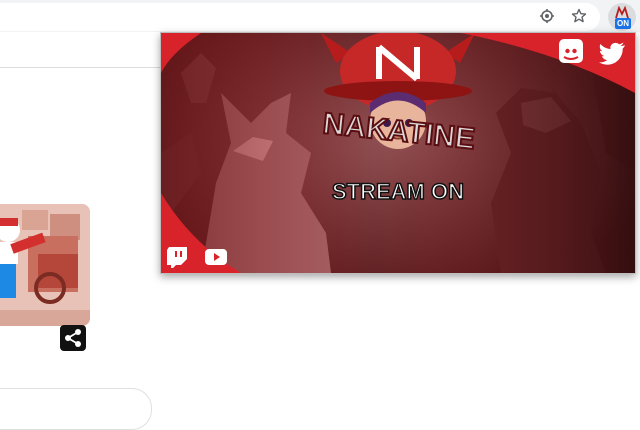  Describe the element at coordinates (547, 16) in the screenshot. I see `location-icon` at that location.